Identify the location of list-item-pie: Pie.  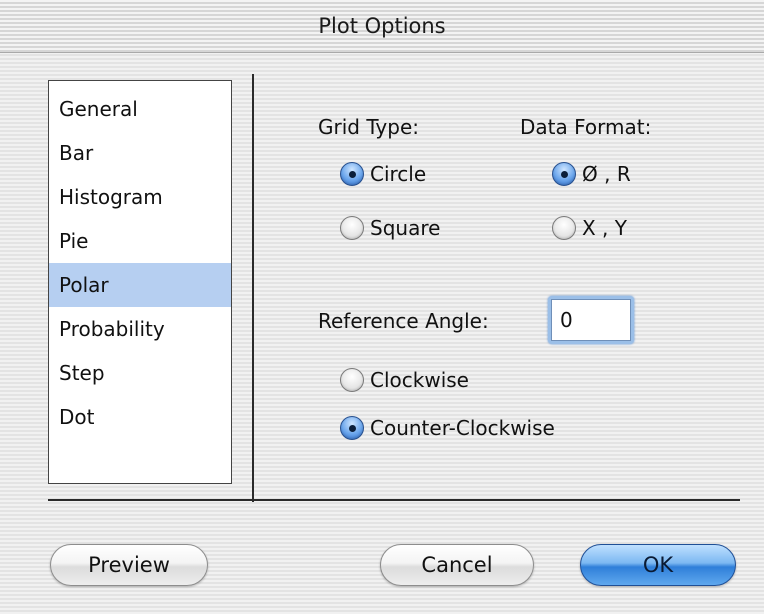
(140, 241).